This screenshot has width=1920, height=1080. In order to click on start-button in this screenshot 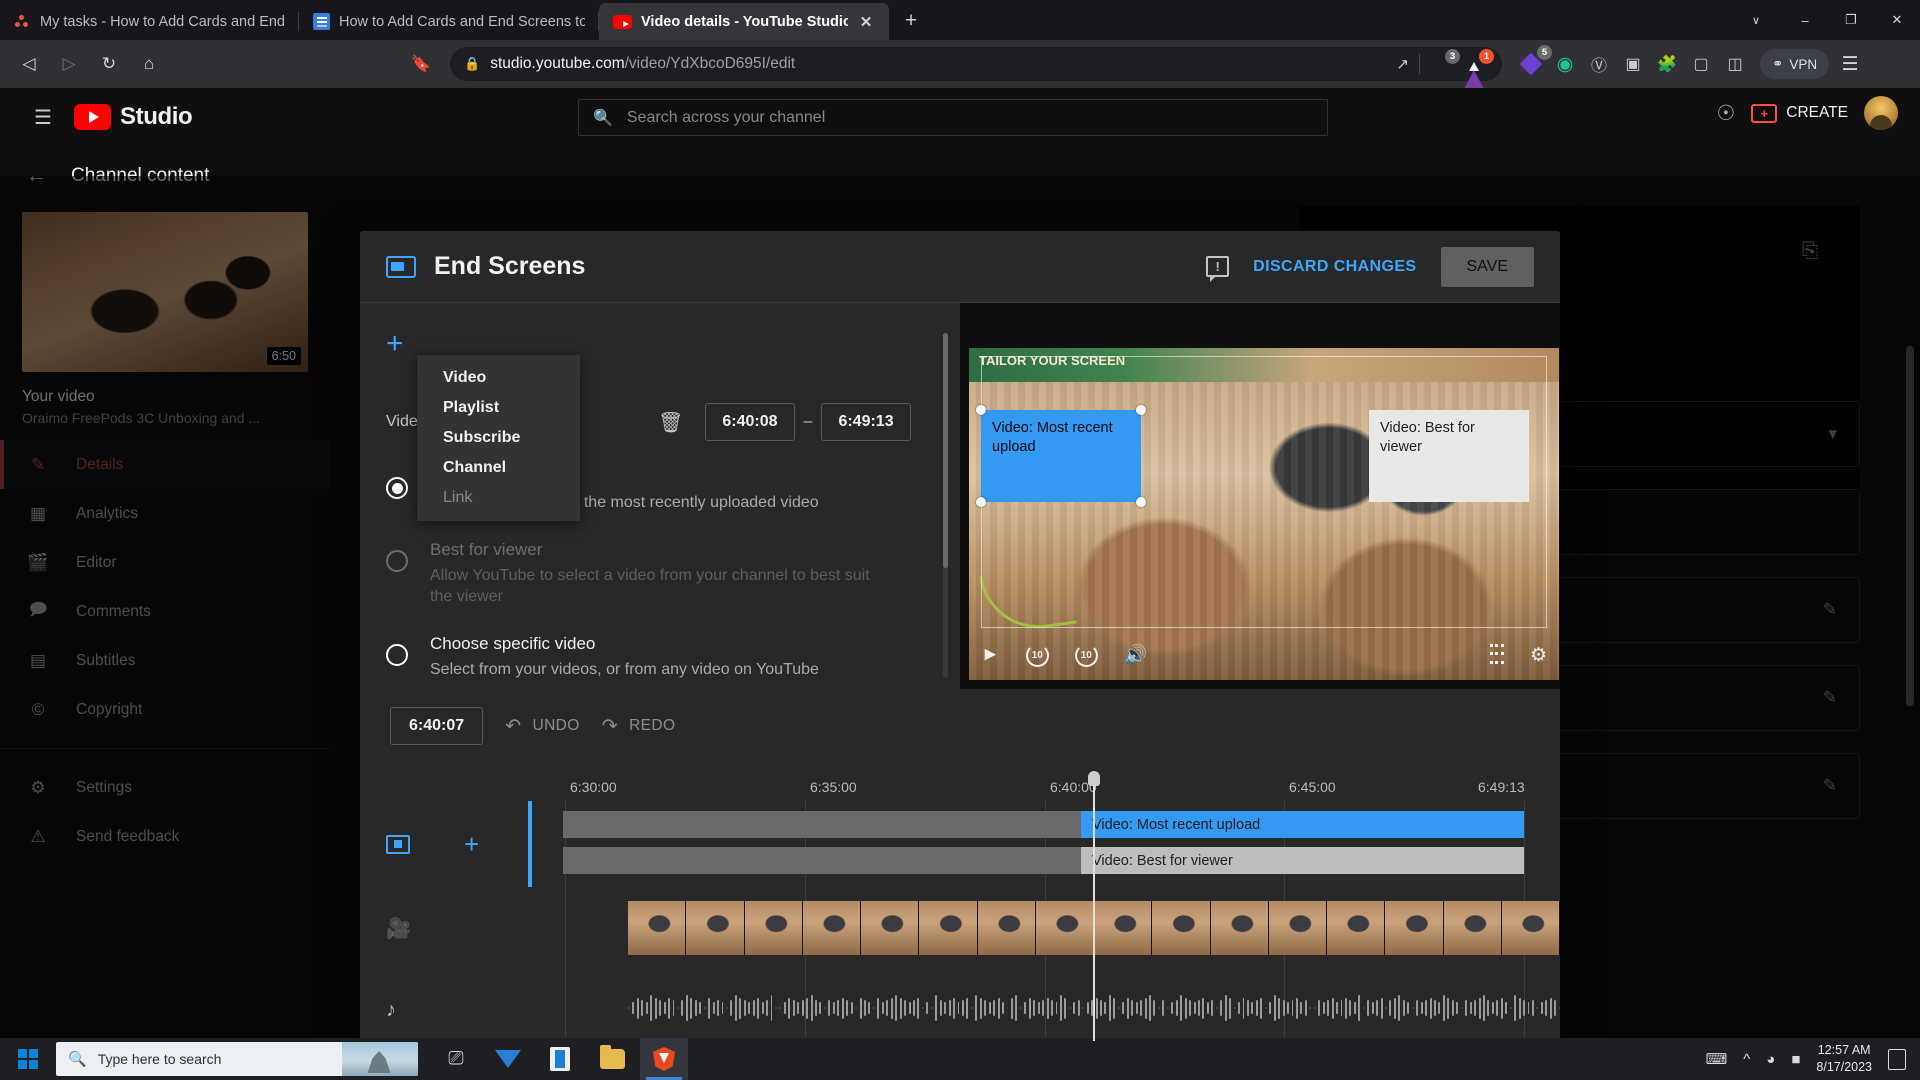, I will do `click(28, 1059)`.